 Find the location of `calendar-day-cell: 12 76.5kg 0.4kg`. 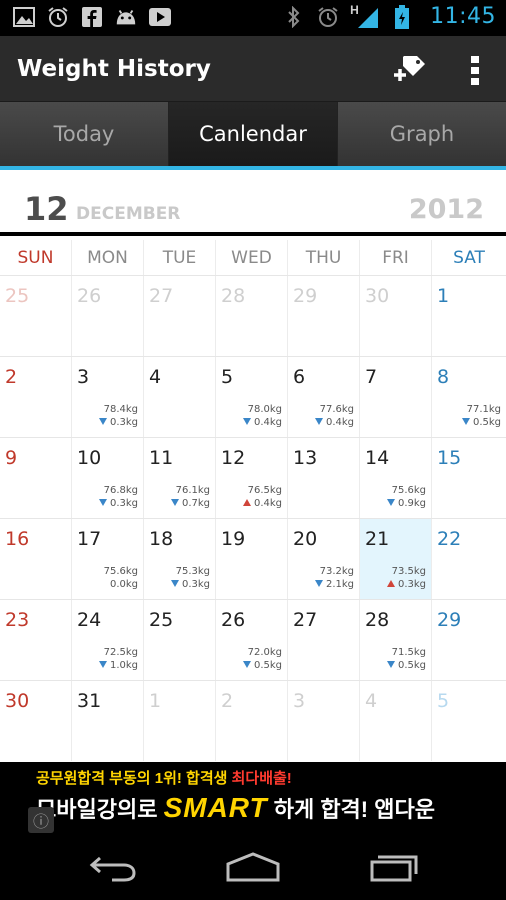

calendar-day-cell: 12 76.5kg 0.4kg is located at coordinates (252, 478).